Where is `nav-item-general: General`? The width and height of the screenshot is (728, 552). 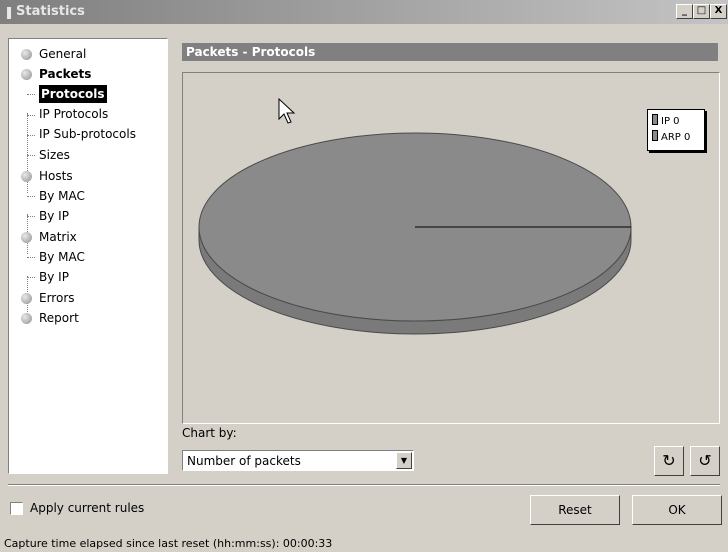
nav-item-general: General is located at coordinates (62, 54).